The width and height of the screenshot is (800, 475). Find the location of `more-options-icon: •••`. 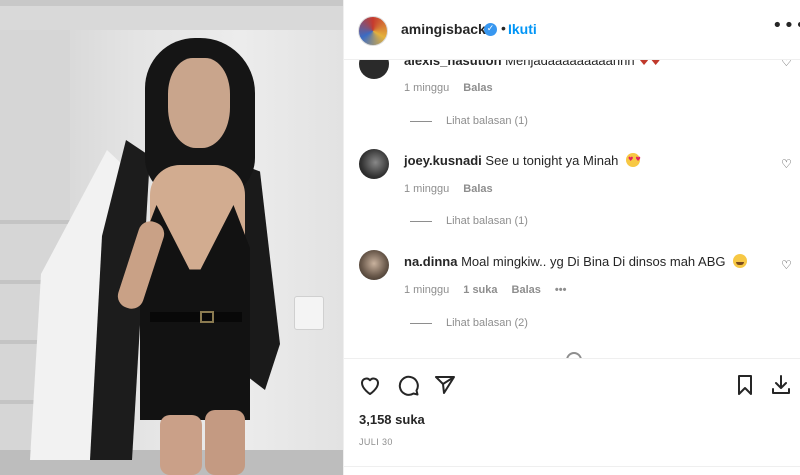

more-options-icon: ••• is located at coordinates (786, 25).